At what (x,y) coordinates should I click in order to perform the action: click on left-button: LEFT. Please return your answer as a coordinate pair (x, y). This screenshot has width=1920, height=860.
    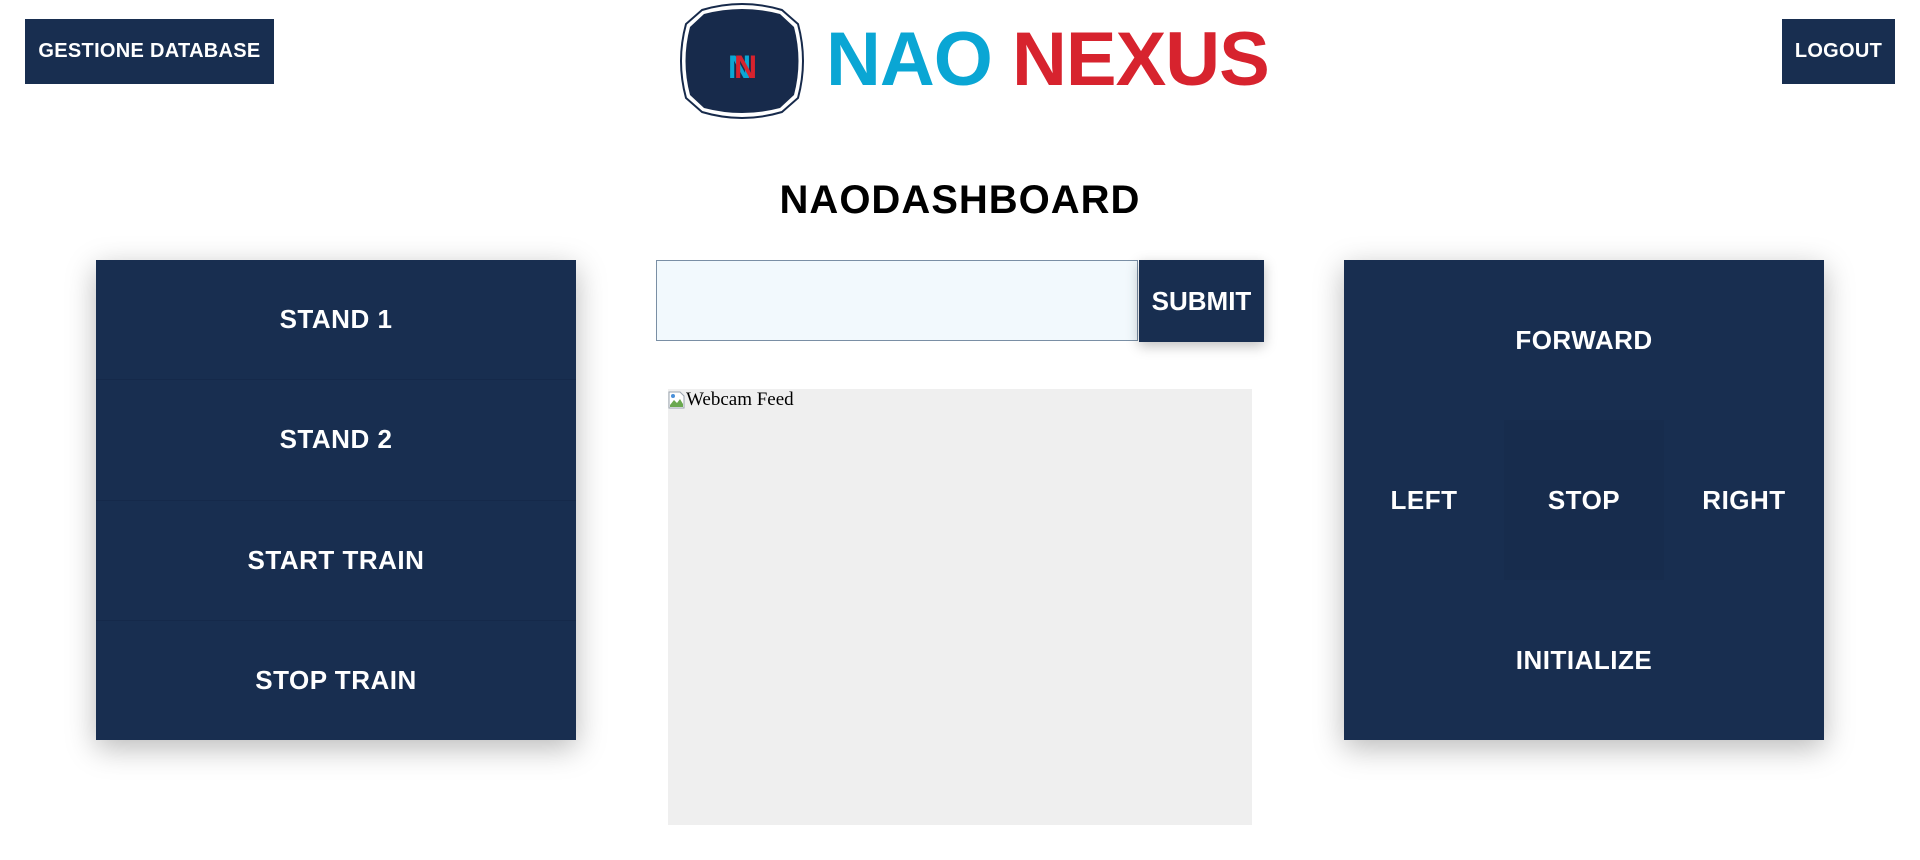
    Looking at the image, I should click on (1424, 500).